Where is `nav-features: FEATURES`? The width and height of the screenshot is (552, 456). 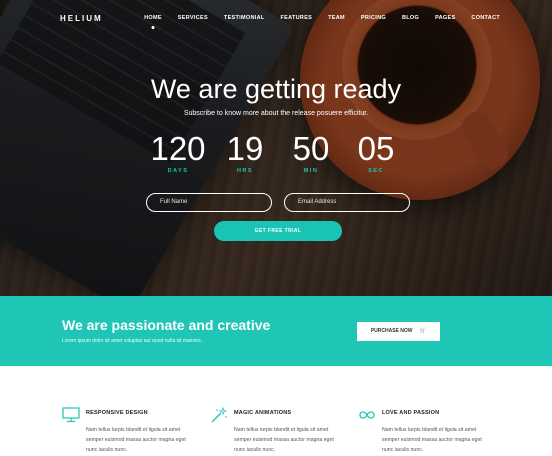 nav-features: FEATURES is located at coordinates (297, 18).